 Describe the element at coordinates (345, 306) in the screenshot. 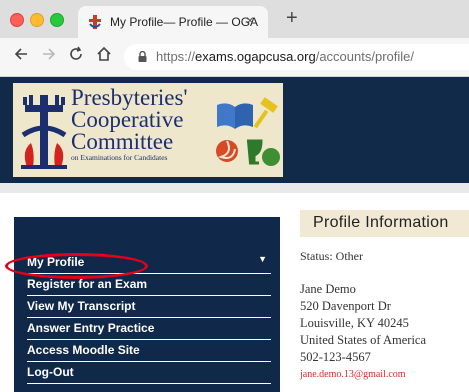

I see `profile-street: 520 Davenport Dr` at that location.